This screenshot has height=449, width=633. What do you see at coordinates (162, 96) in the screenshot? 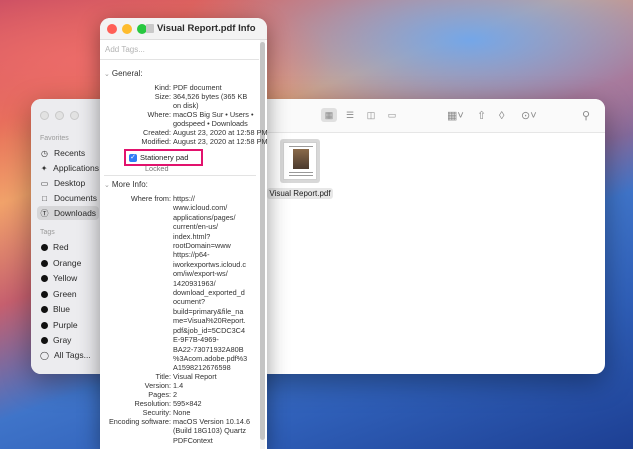
I see `size-label: Size:` at bounding box center [162, 96].